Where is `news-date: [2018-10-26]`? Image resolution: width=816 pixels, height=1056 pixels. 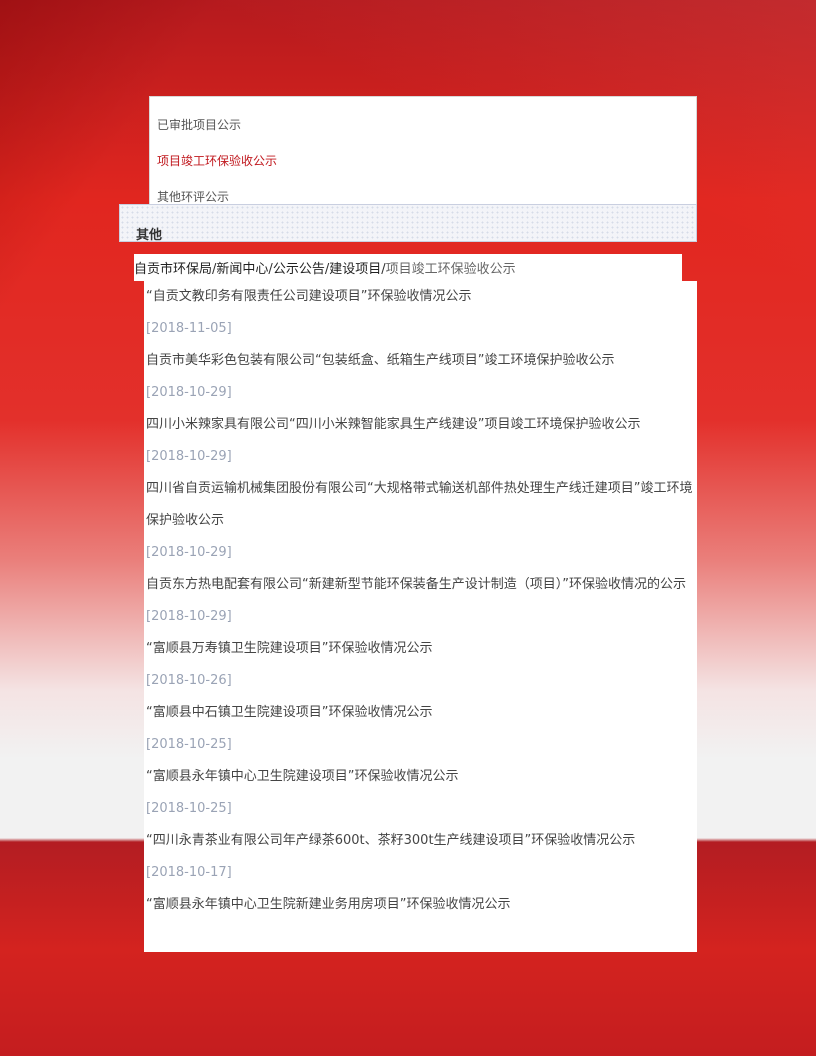
news-date: [2018-10-26] is located at coordinates (189, 680).